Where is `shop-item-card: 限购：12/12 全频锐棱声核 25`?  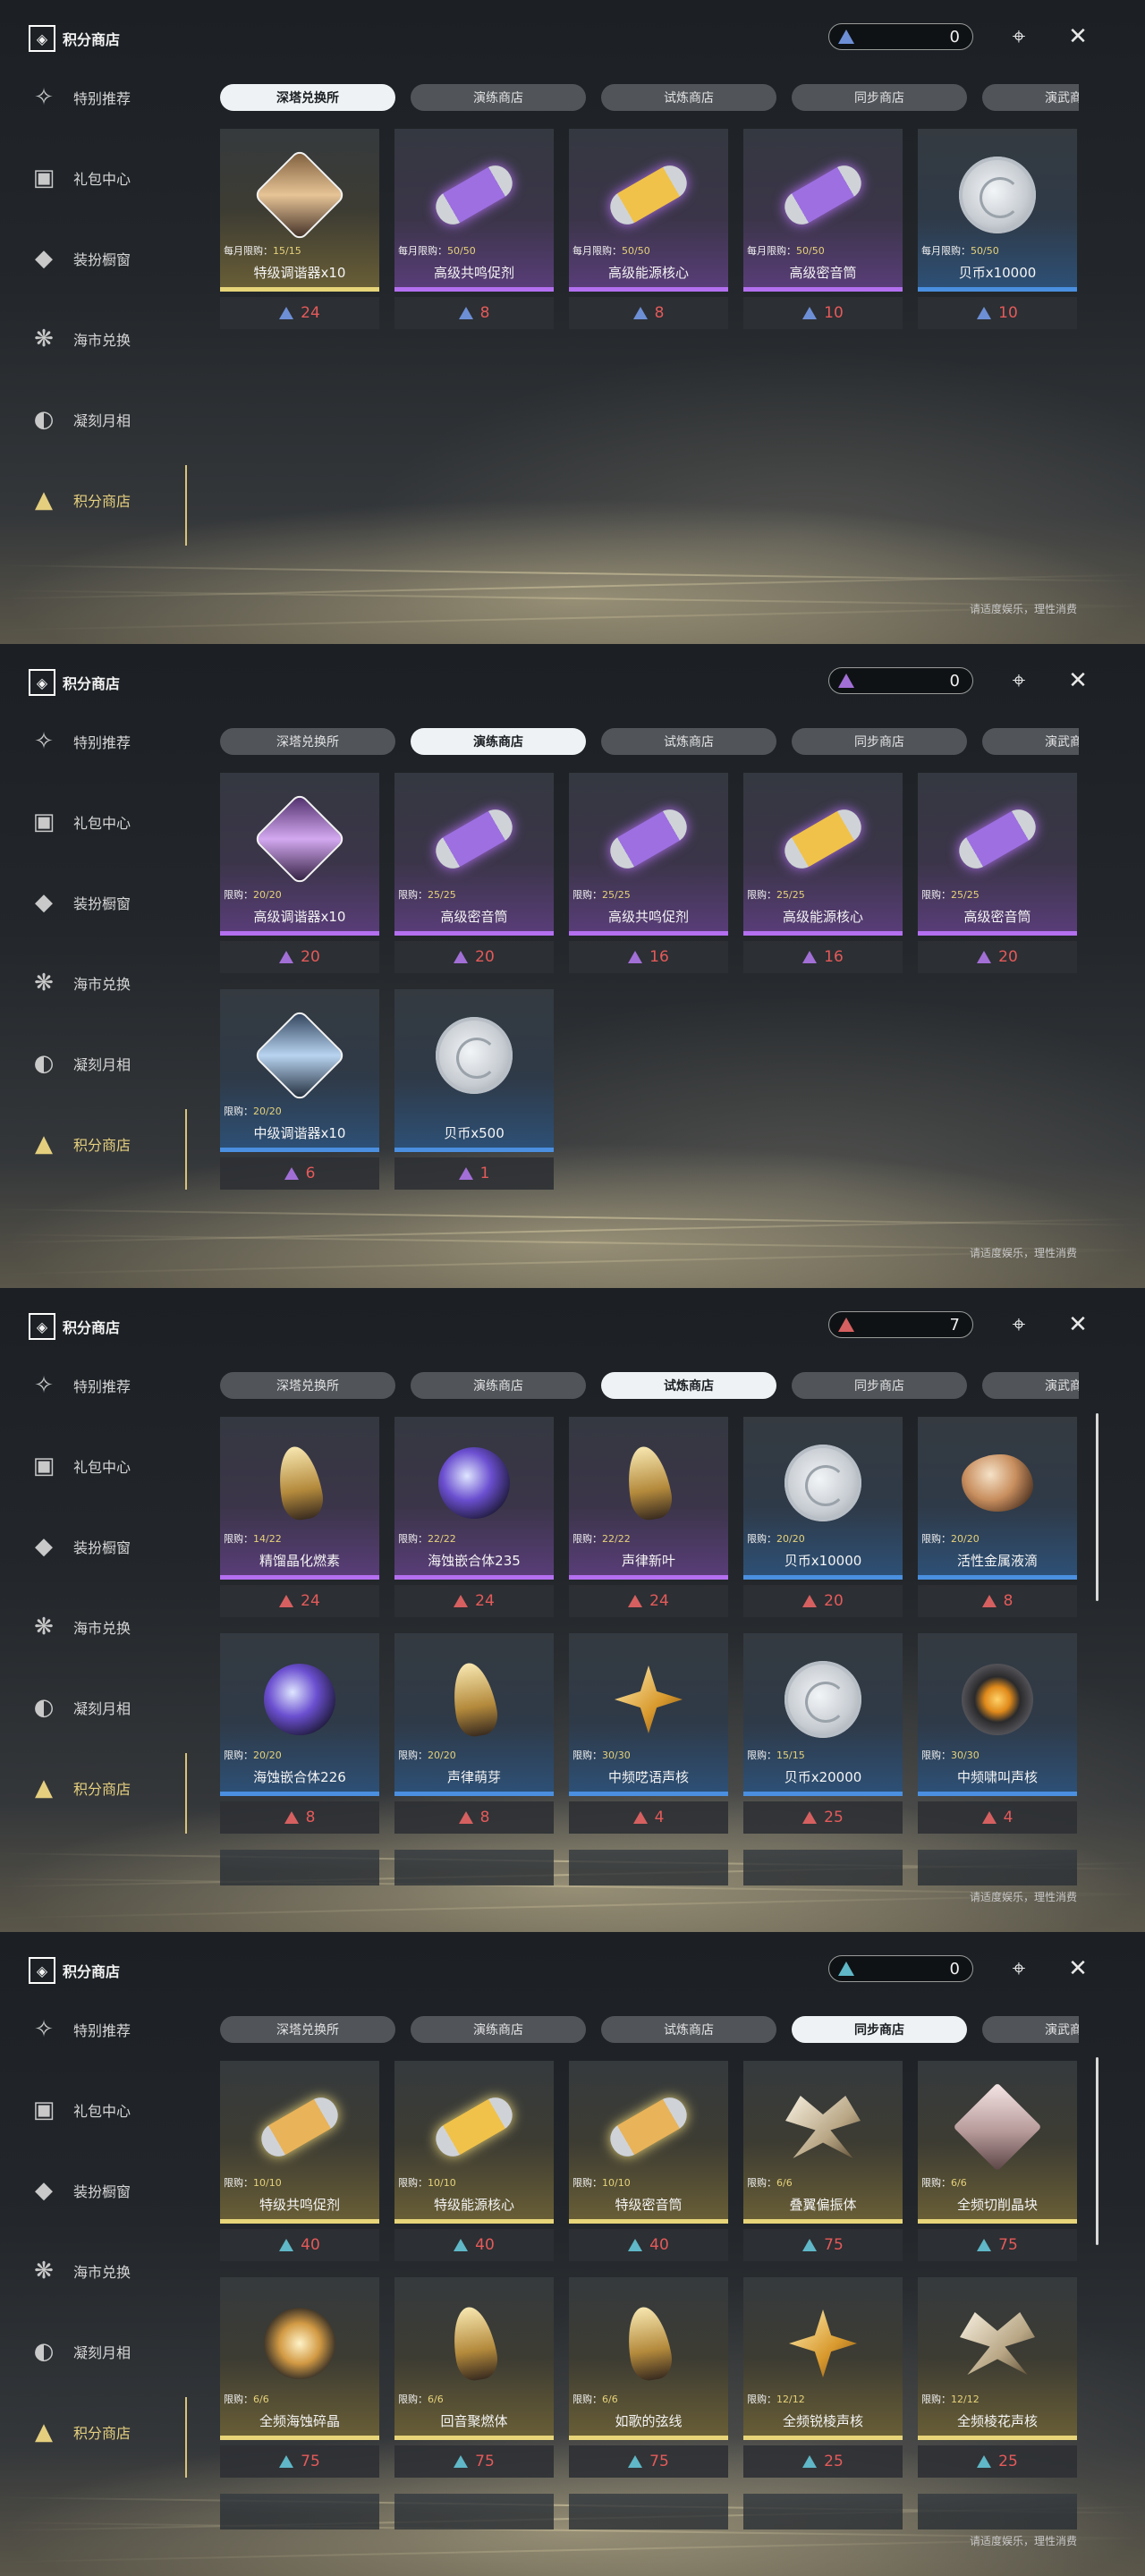 shop-item-card: 限购：12/12 全频锐棱声核 25 is located at coordinates (823, 2379).